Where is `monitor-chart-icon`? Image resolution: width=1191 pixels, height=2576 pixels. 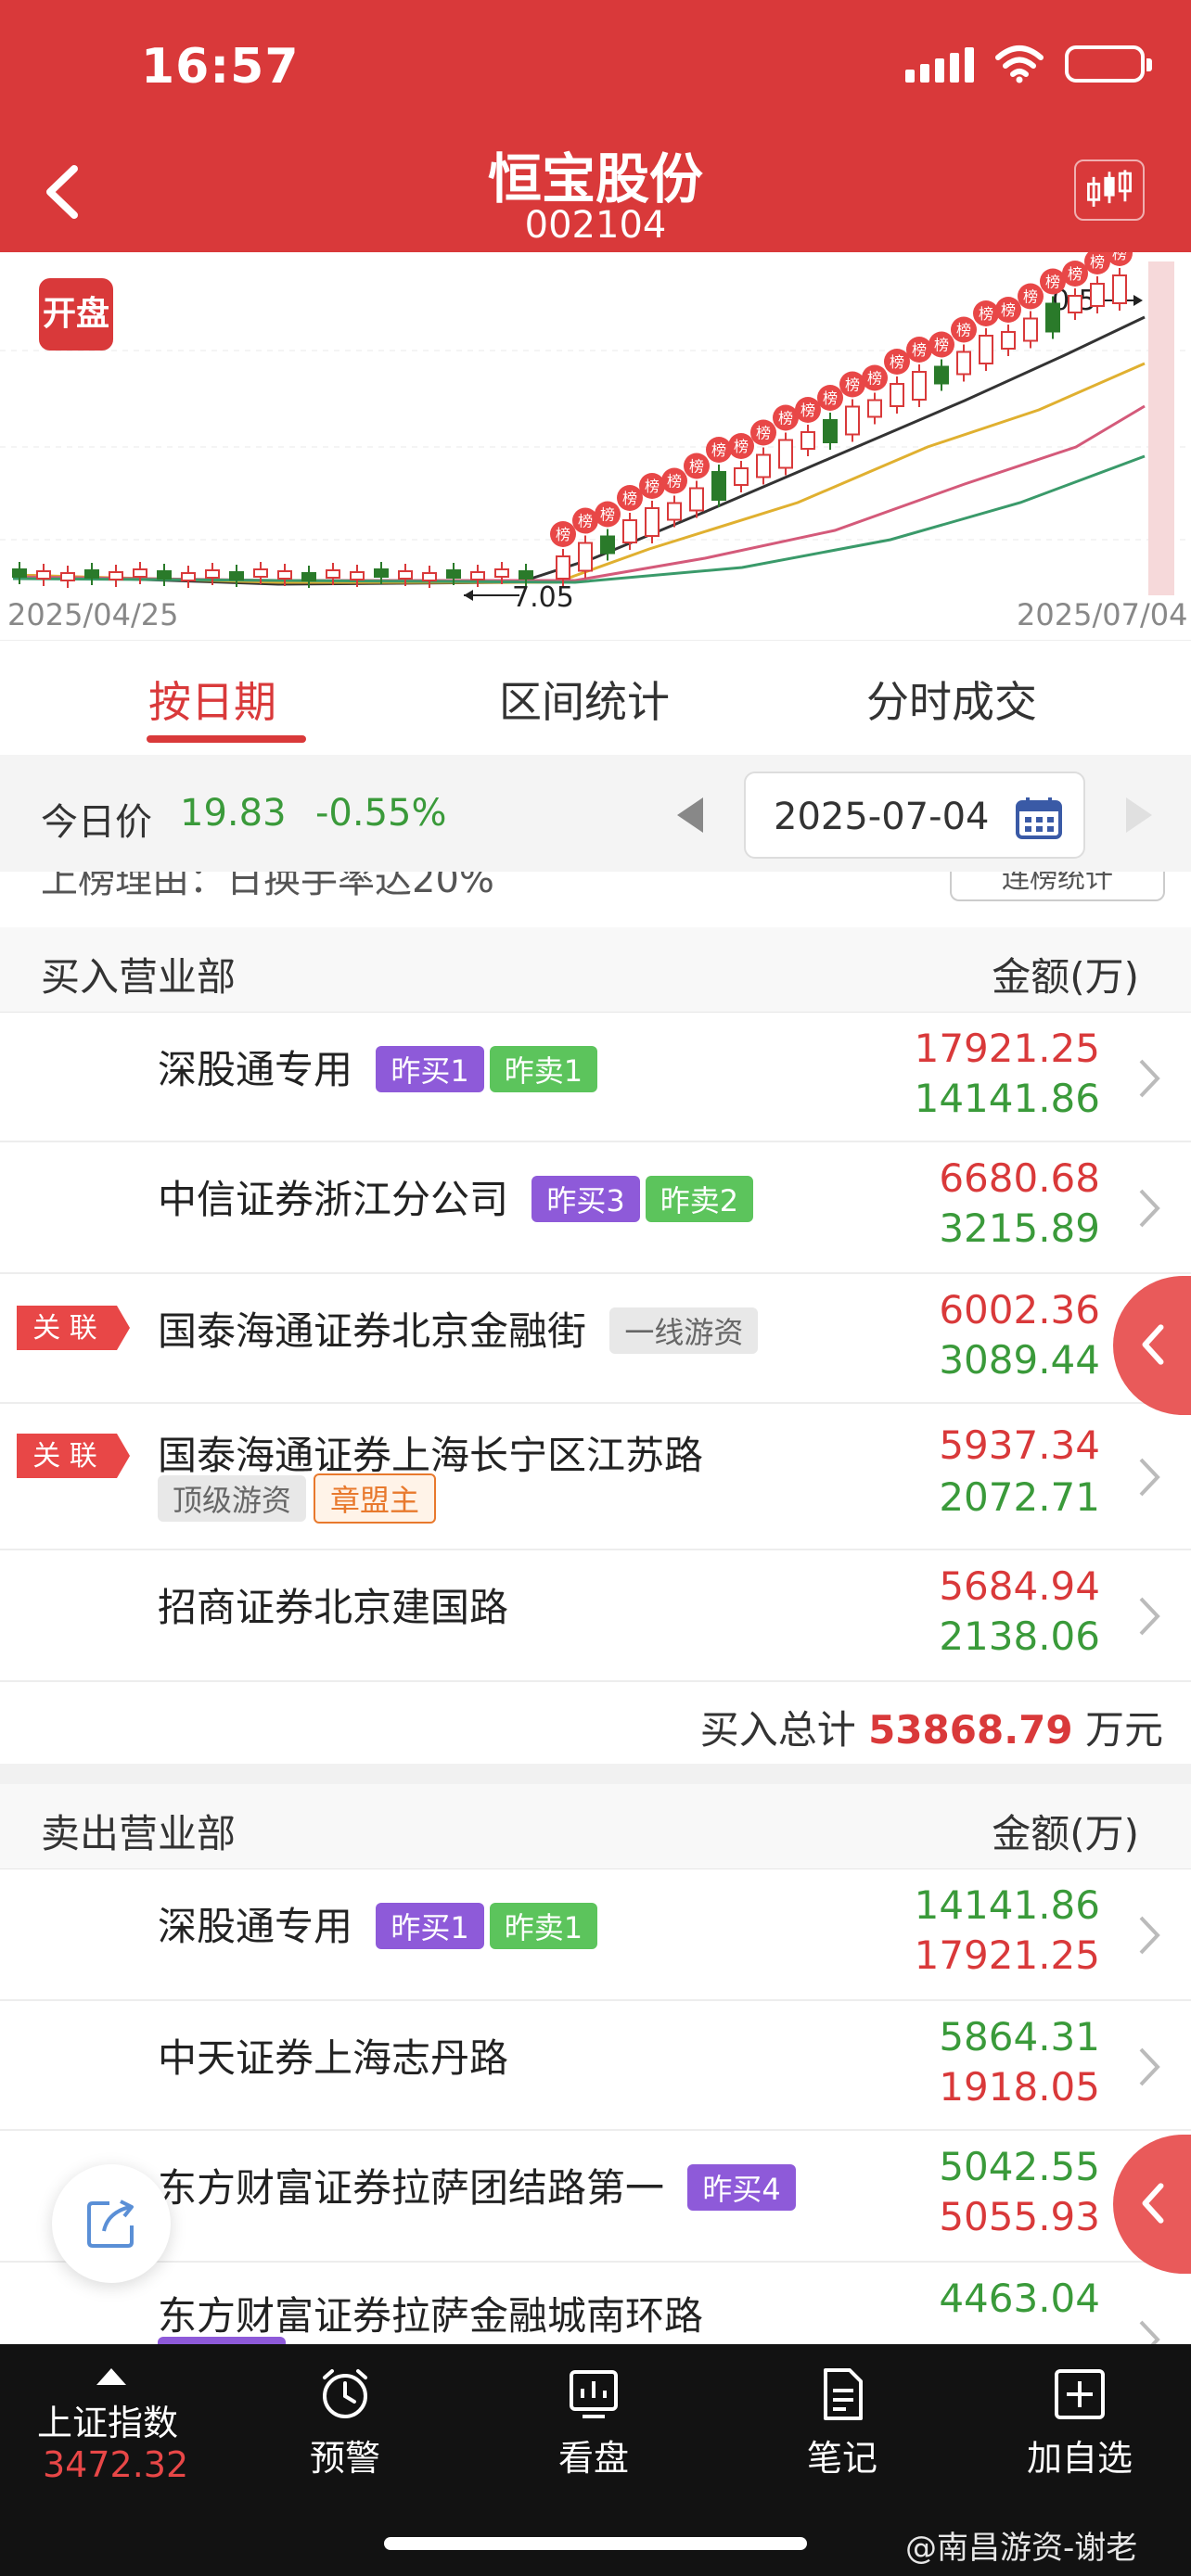 monitor-chart-icon is located at coordinates (594, 2394).